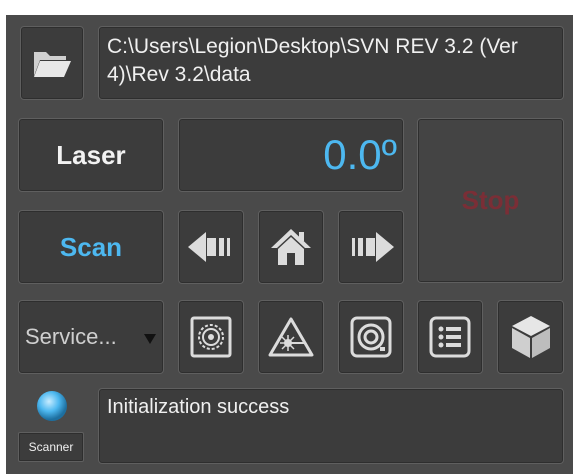 The image size is (573, 474). I want to click on open-folder-button, so click(52, 63).